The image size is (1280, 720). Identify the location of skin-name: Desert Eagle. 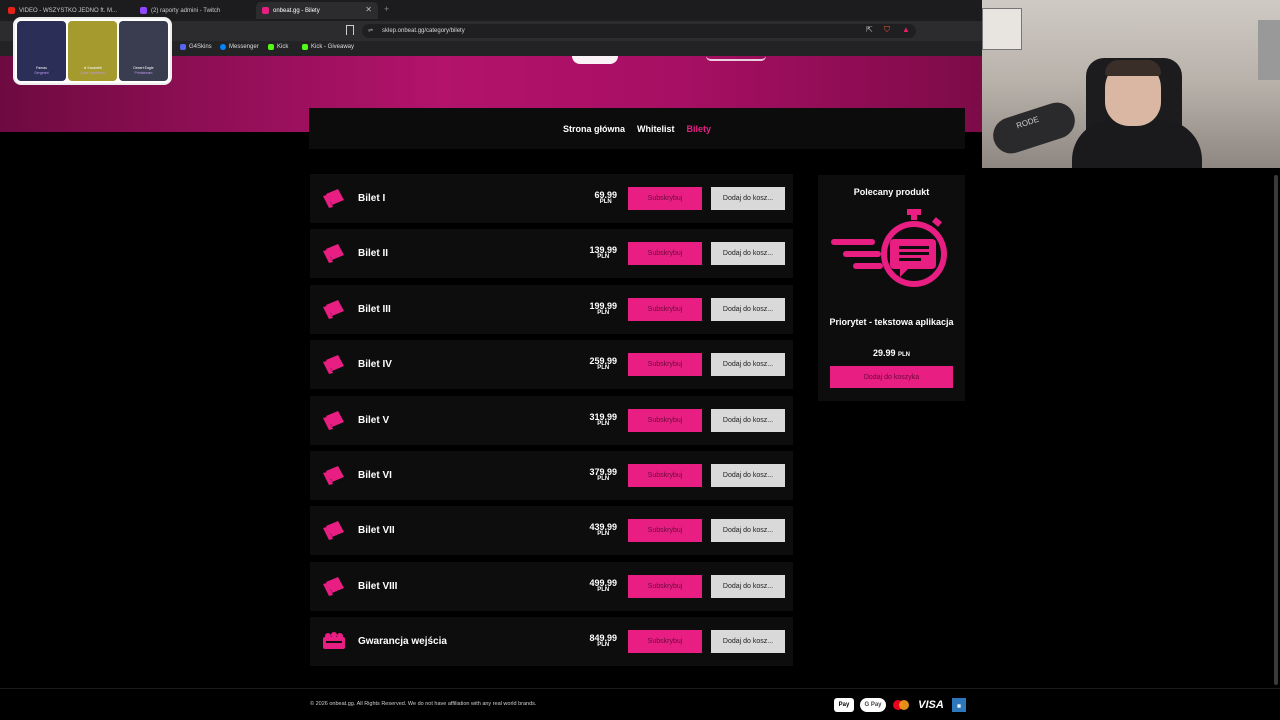
(143, 68).